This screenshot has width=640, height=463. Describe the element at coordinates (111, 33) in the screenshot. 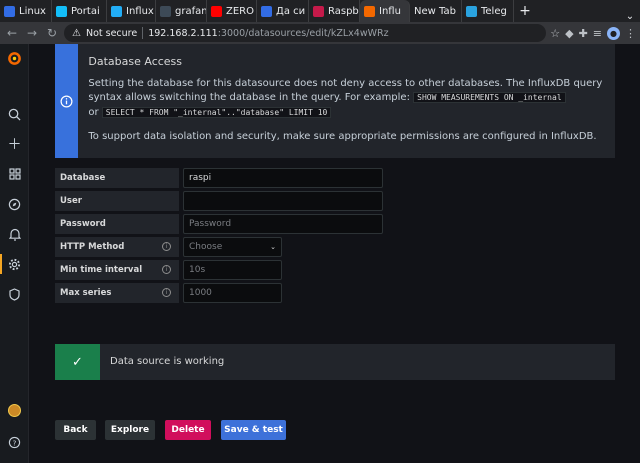

I see `security-status: Not secure` at that location.